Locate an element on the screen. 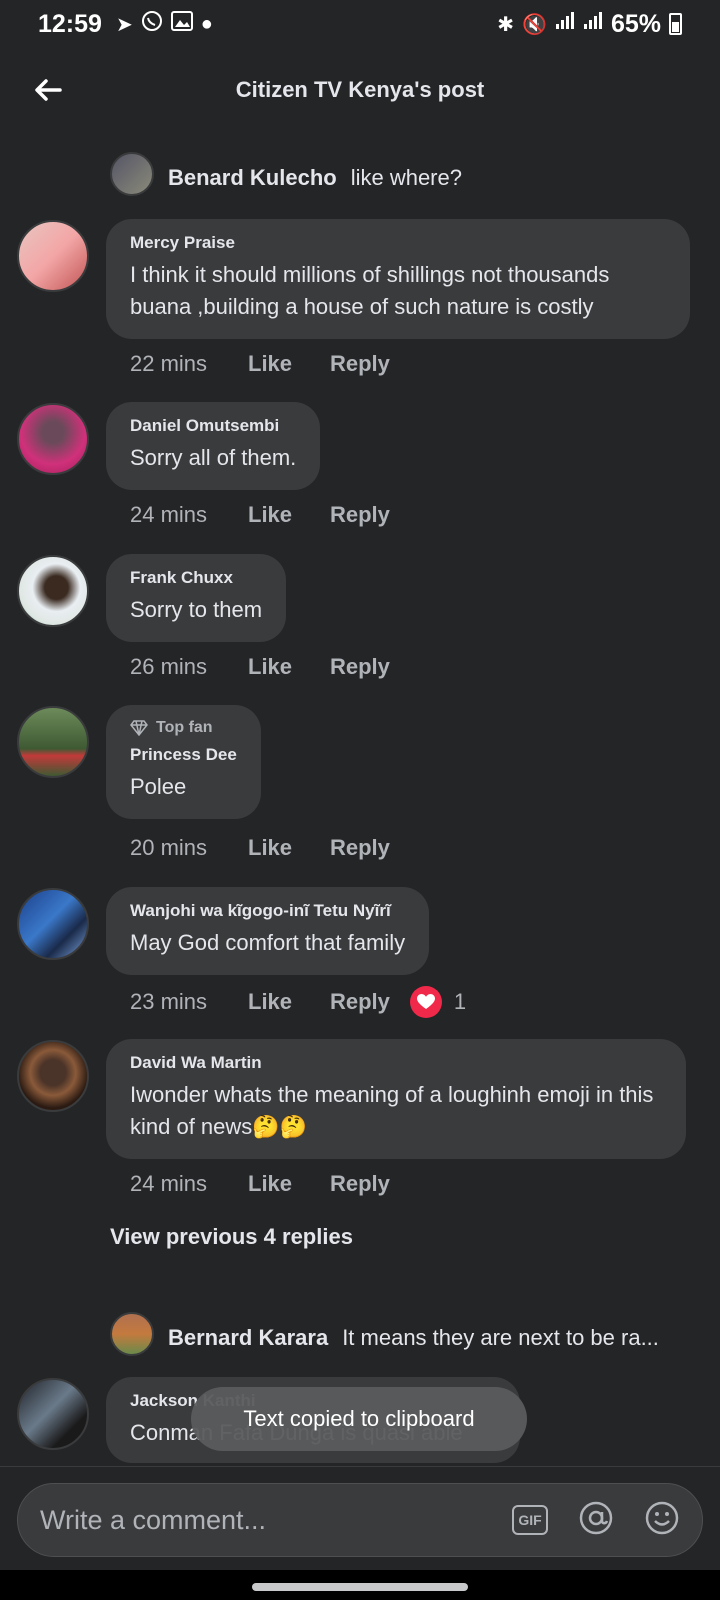 This screenshot has height=1600, width=720. reply-text: like where? is located at coordinates (406, 177).